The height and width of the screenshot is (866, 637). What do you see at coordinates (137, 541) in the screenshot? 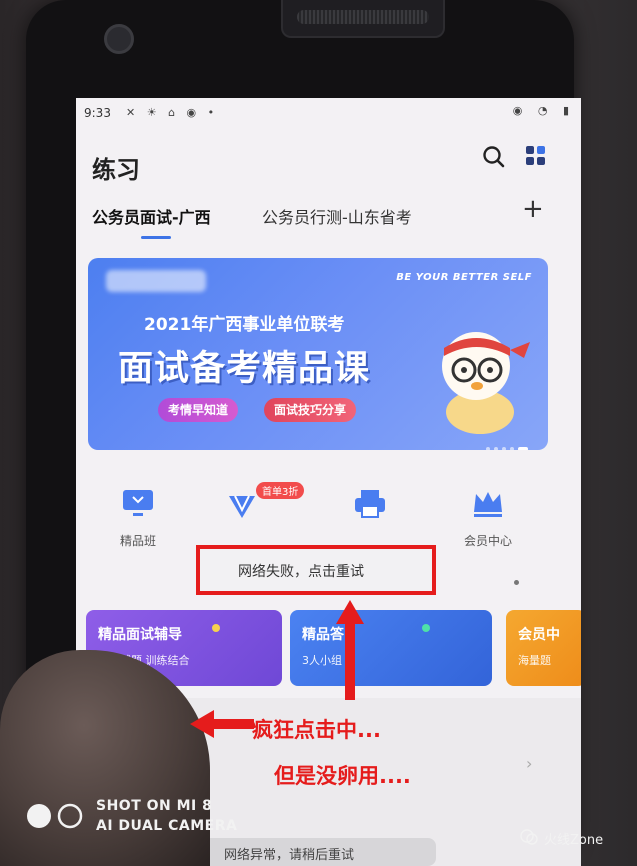
I see `quick-nav-label: 精品班` at bounding box center [137, 541].